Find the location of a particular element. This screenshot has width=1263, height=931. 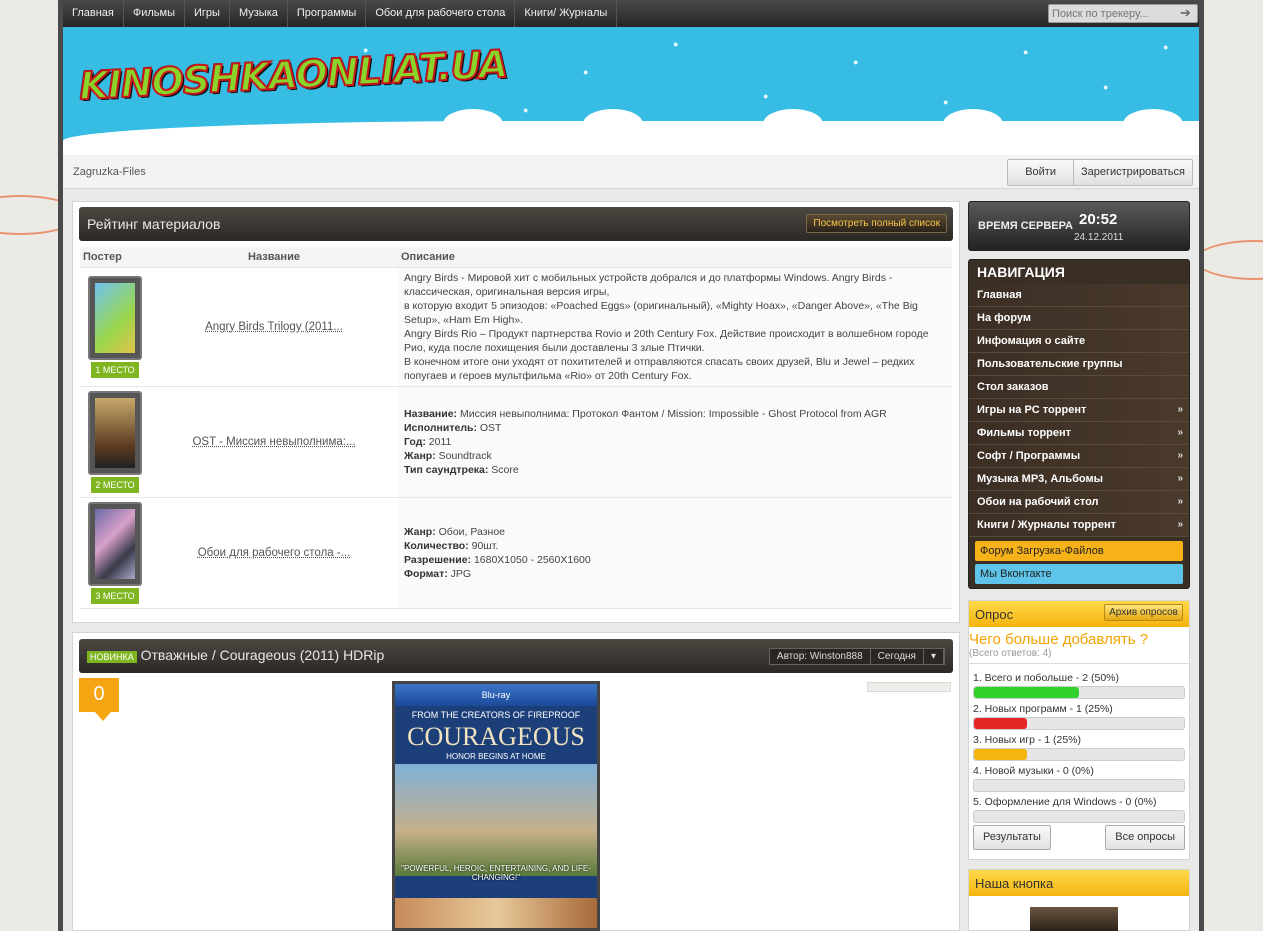

rating-stars is located at coordinates (909, 687).